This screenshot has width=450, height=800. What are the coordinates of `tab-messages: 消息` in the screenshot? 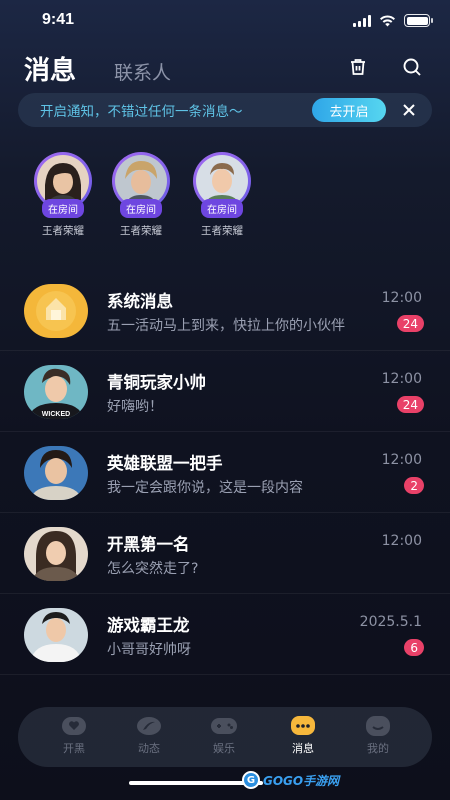 It's located at (50, 68).